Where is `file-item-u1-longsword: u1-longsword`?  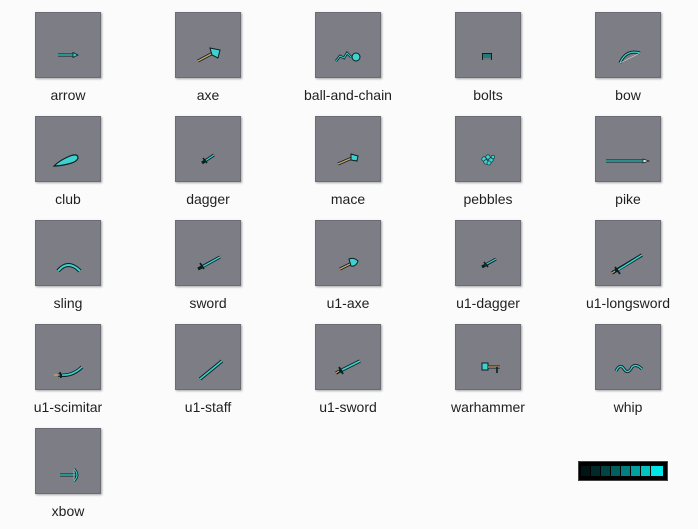 file-item-u1-longsword: u1-longsword is located at coordinates (628, 270).